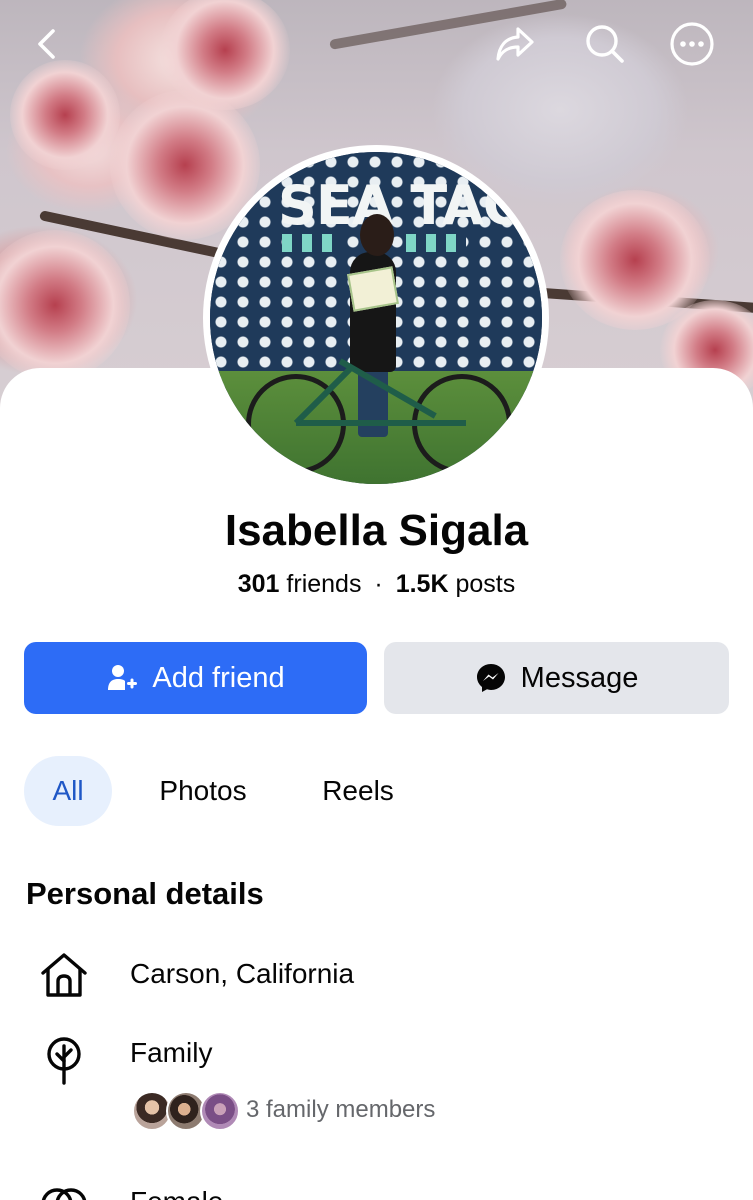 The image size is (753, 1200). What do you see at coordinates (323, 584) in the screenshot?
I see `friends-label: friends` at bounding box center [323, 584].